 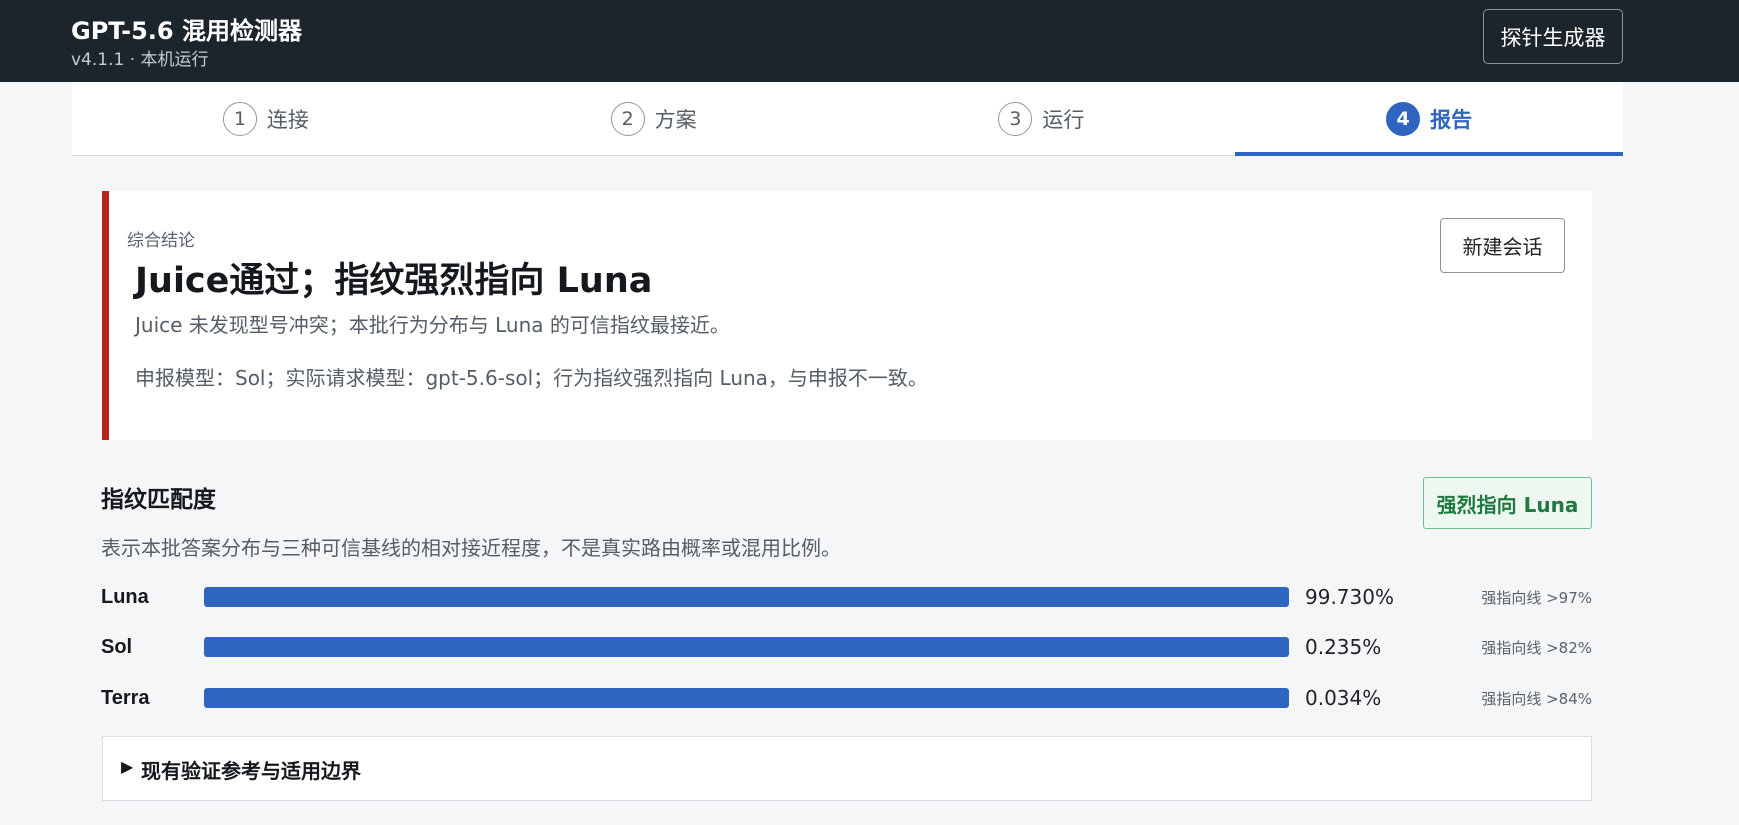 I want to click on fingerprint-row-luna: Luna 99.730% 强指向线 >97%, so click(x=846, y=597).